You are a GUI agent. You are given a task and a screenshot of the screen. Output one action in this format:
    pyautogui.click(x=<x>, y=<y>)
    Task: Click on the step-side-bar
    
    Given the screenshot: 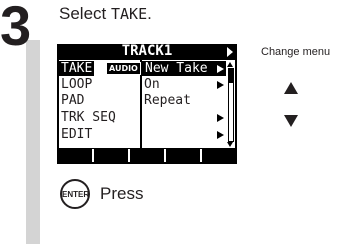 What is the action you would take?
    pyautogui.click(x=33, y=142)
    